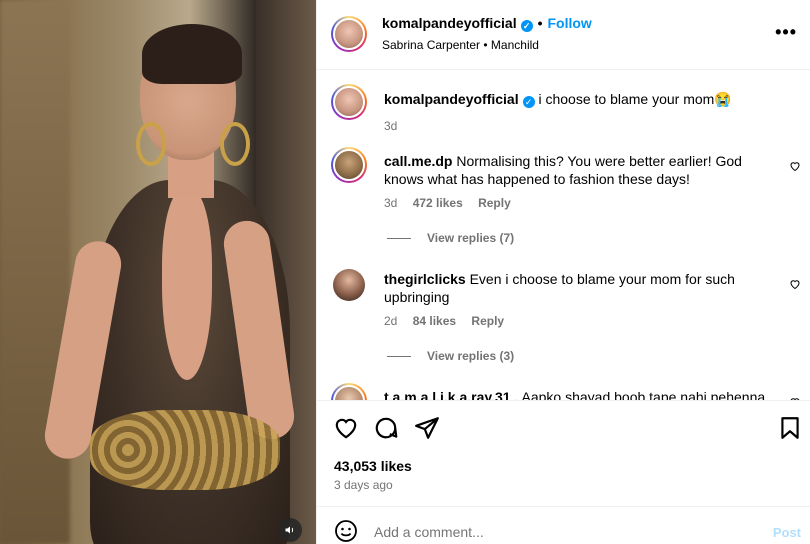 The image size is (810, 544). Describe the element at coordinates (434, 321) in the screenshot. I see `comment-likes: 84 likes` at that location.